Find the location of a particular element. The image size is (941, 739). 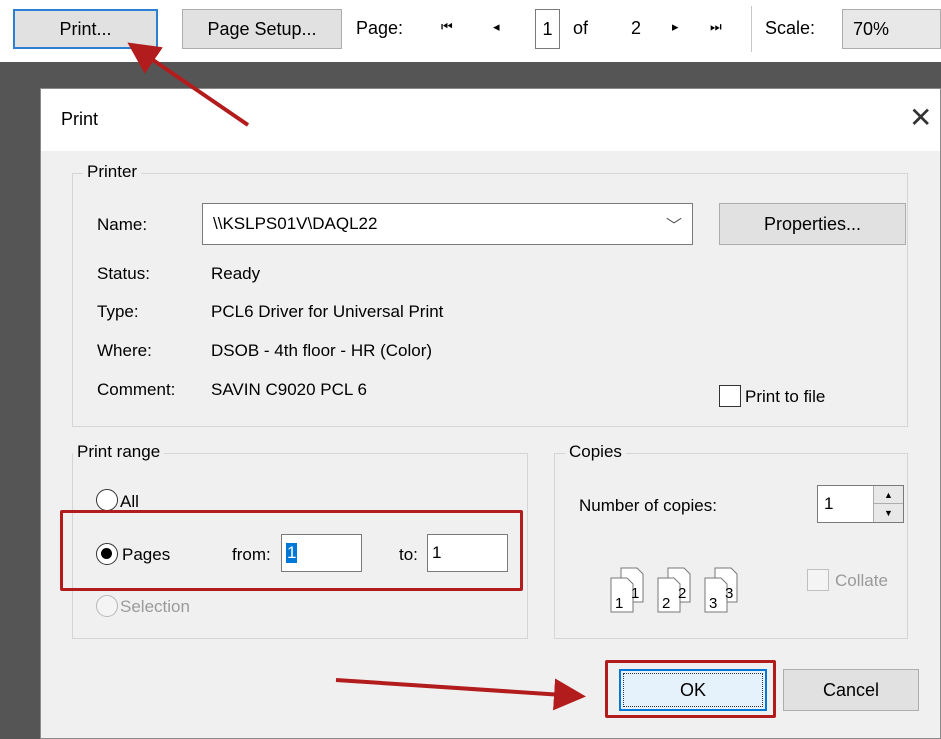

where-value: DSOB - 4th floor - HR (Color) is located at coordinates (322, 350).